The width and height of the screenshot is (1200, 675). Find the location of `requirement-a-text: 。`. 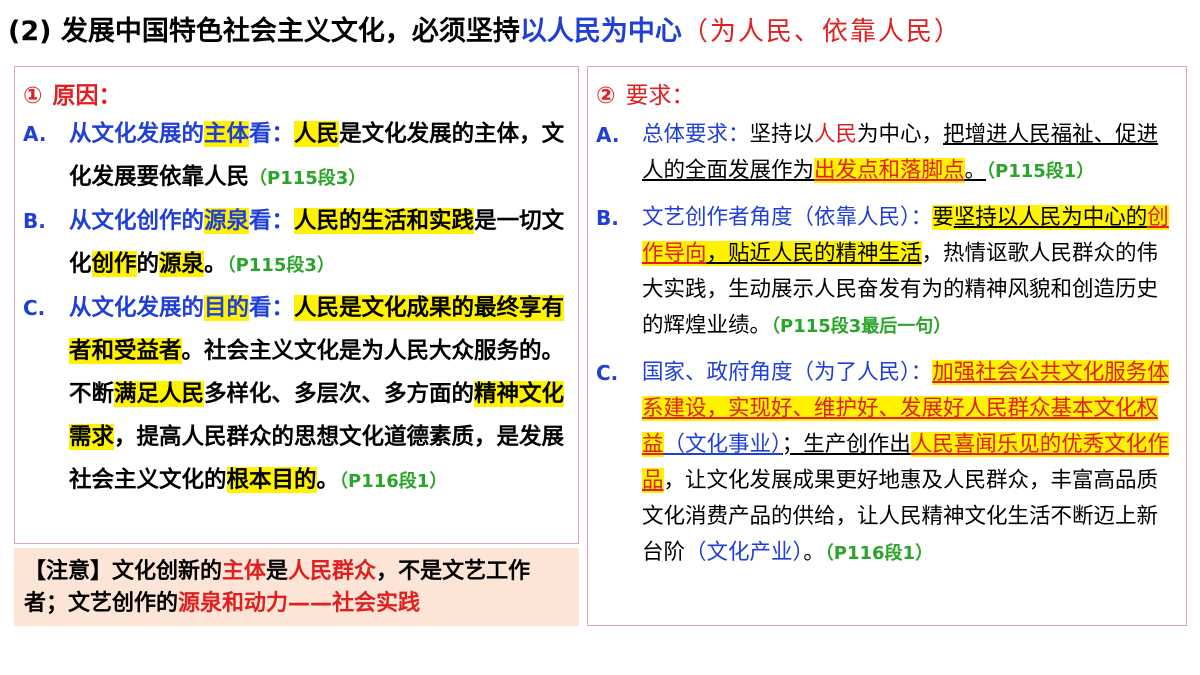

requirement-a-text: 。 is located at coordinates (975, 170).